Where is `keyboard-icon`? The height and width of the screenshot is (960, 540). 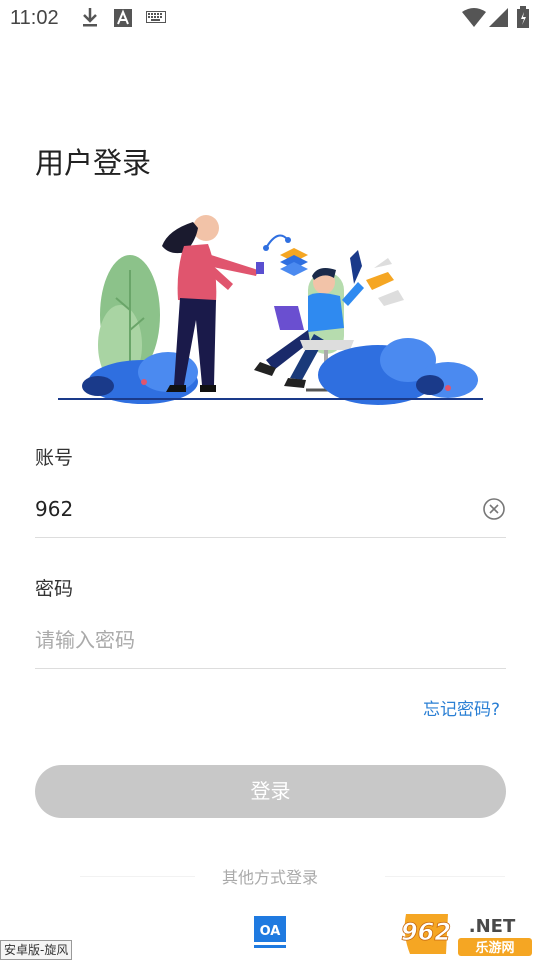
keyboard-icon is located at coordinates (156, 17).